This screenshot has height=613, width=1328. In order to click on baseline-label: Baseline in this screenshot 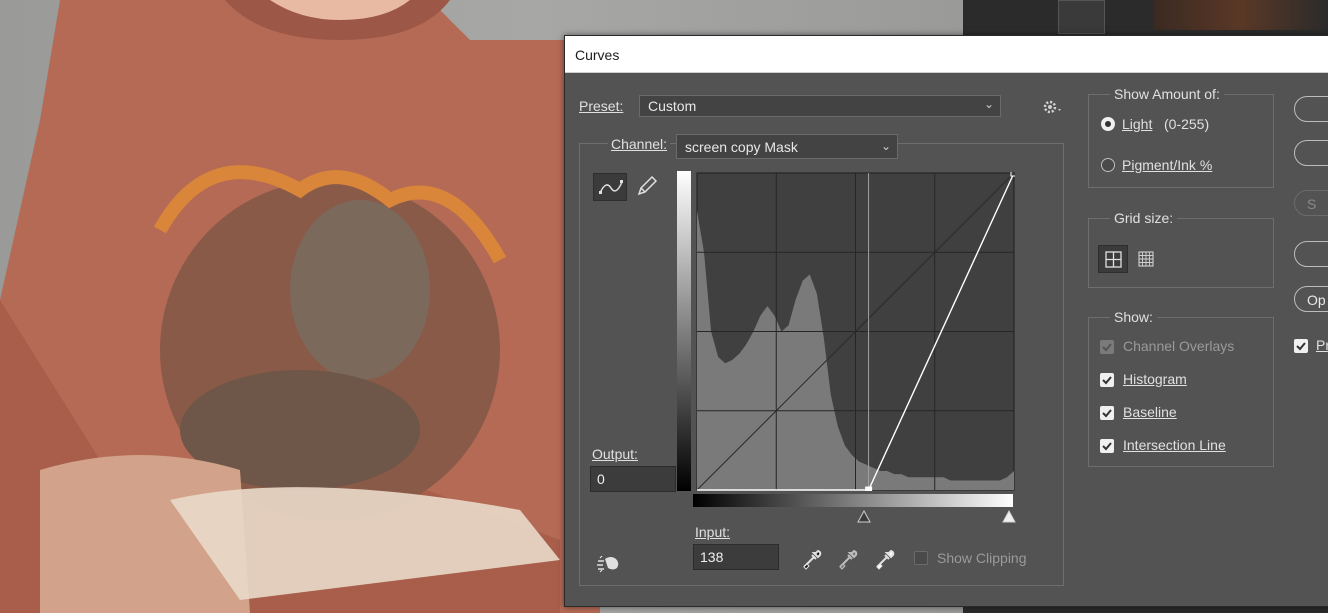, I will do `click(1150, 412)`.